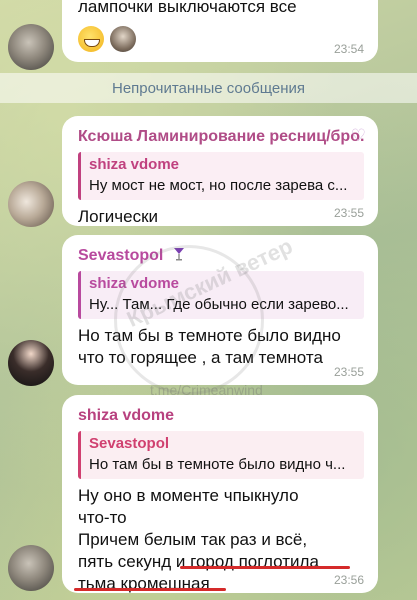  I want to click on message-line: тьма кромешная, so click(144, 583).